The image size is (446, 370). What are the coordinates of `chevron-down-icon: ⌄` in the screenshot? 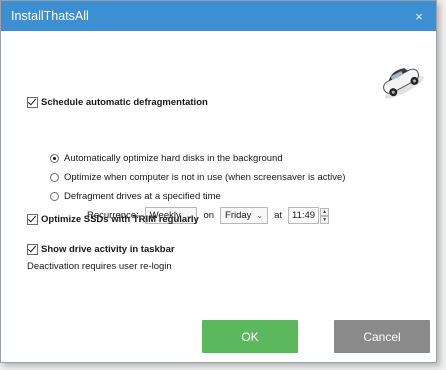 It's located at (260, 215).